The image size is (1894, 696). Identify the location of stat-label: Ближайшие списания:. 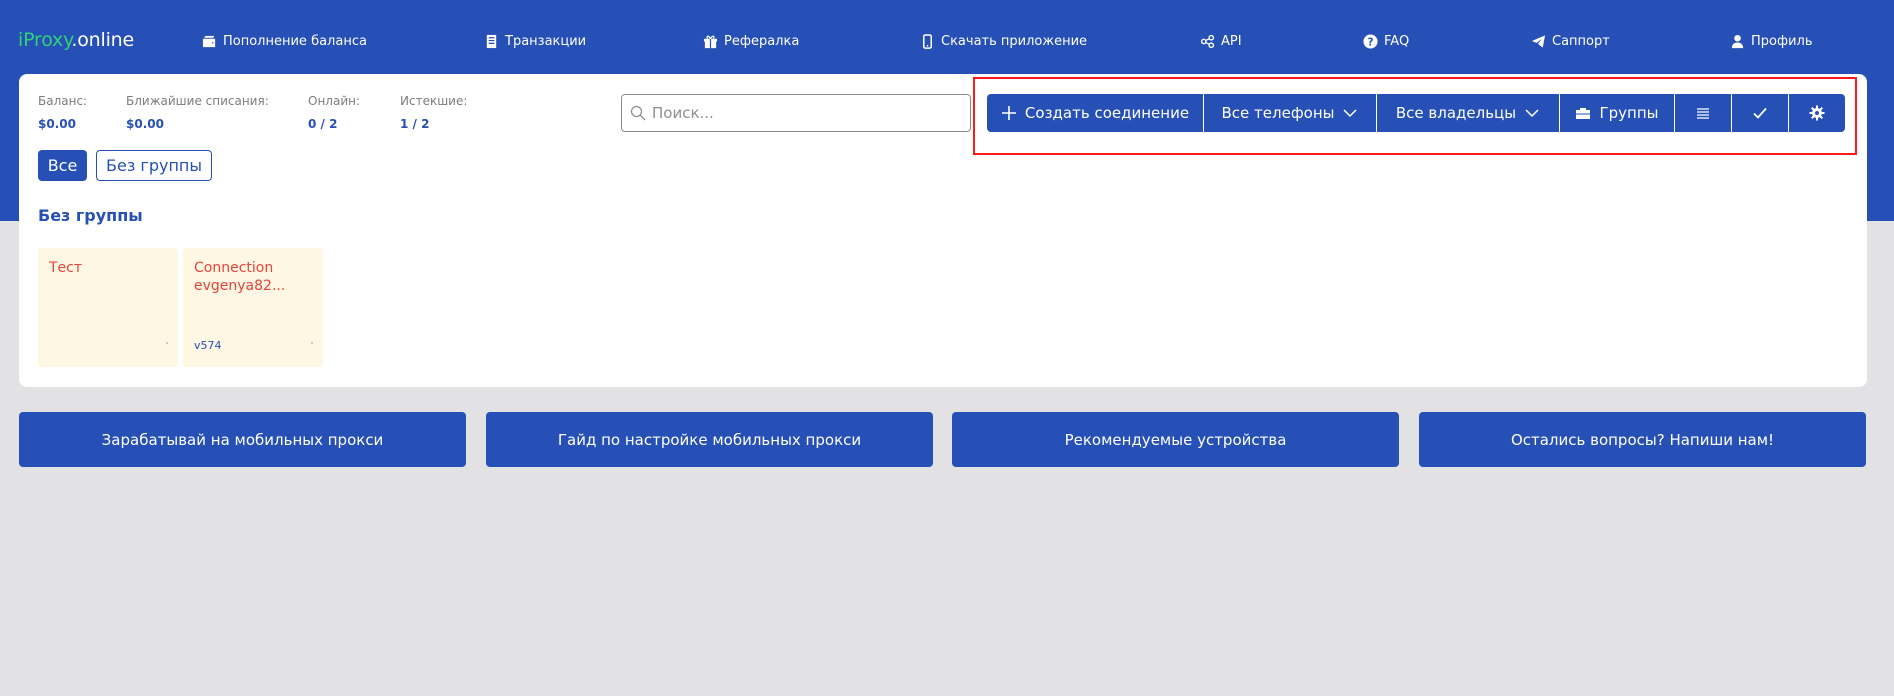
(197, 101).